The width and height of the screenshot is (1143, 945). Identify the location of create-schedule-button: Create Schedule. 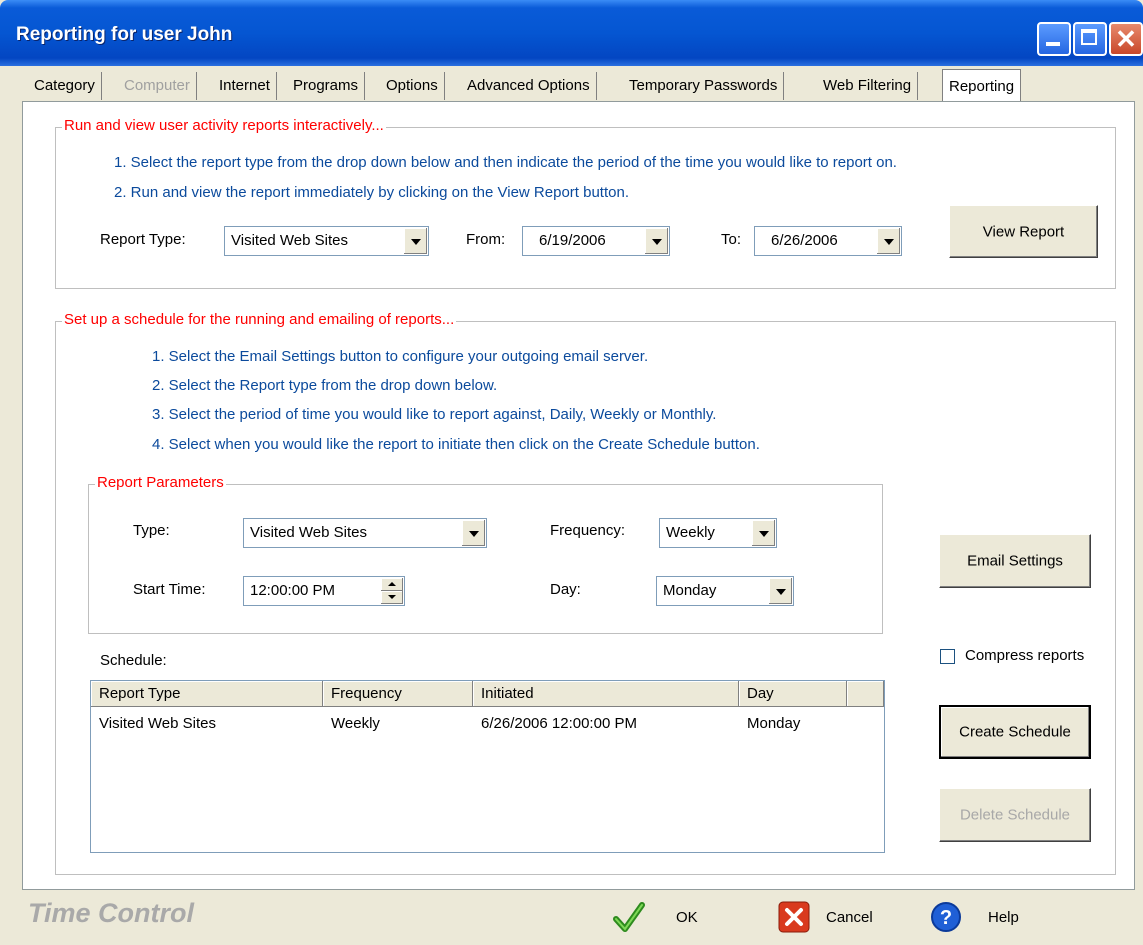
(1015, 732).